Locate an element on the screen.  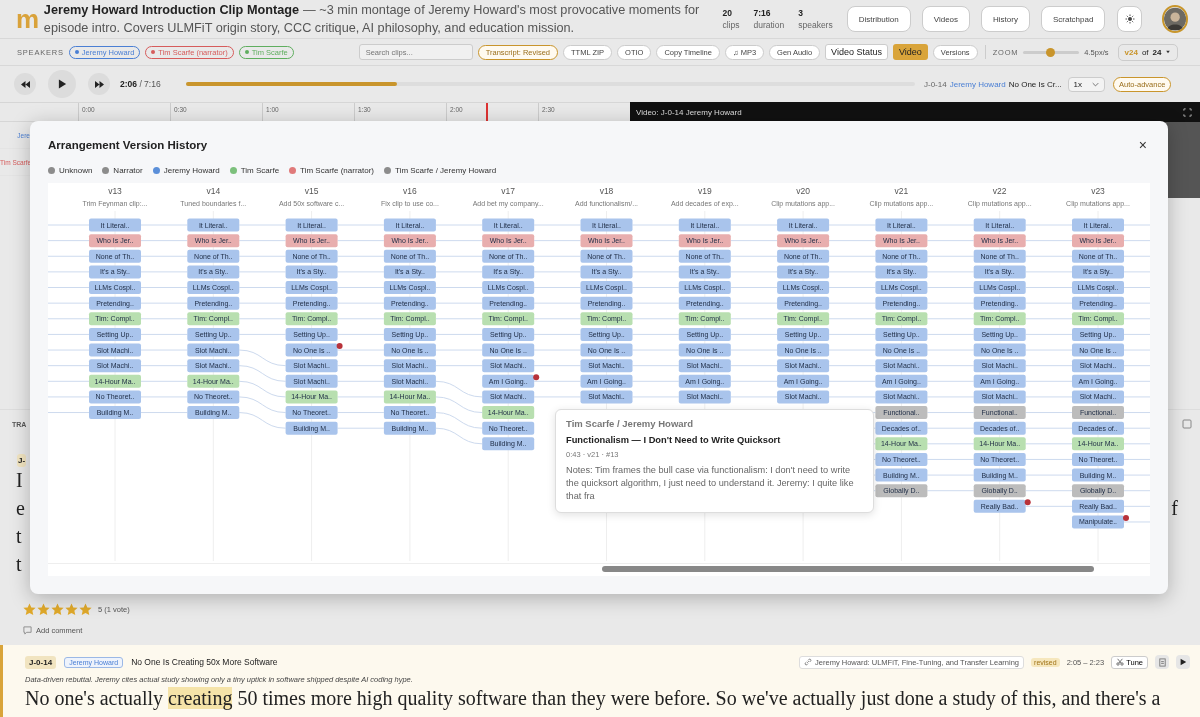
transcript-text: No one's actually creating 50 times more high quality software than they were before. So we've actually just done a study of this, and there's a is located at coordinates (593, 698).